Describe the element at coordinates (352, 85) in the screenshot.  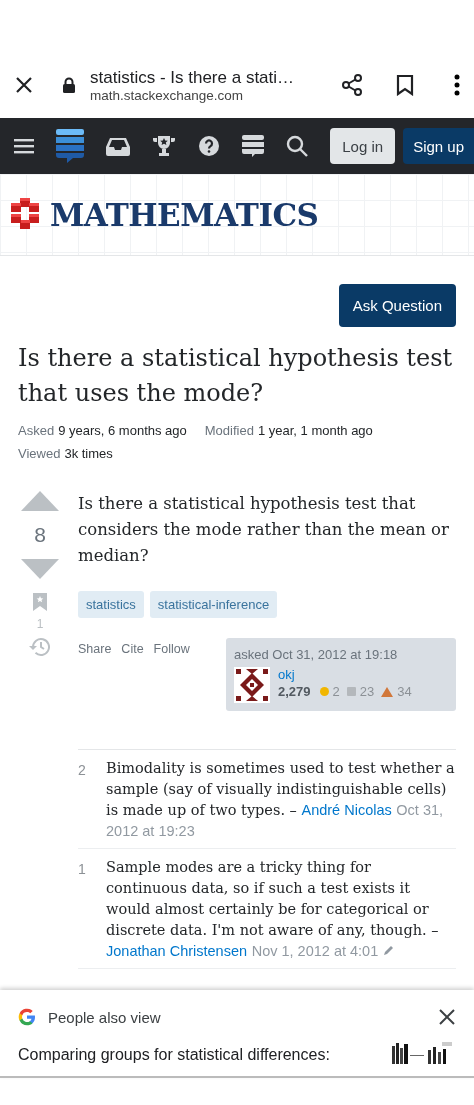
I see `share-icon` at that location.